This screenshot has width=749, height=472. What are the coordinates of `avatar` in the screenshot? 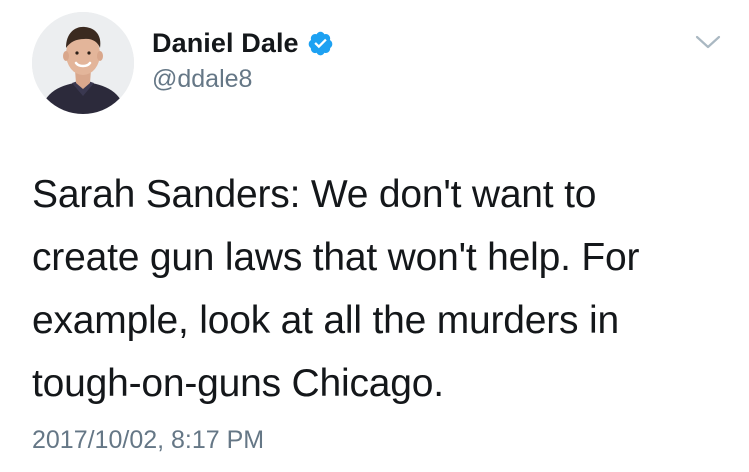 It's located at (83, 63).